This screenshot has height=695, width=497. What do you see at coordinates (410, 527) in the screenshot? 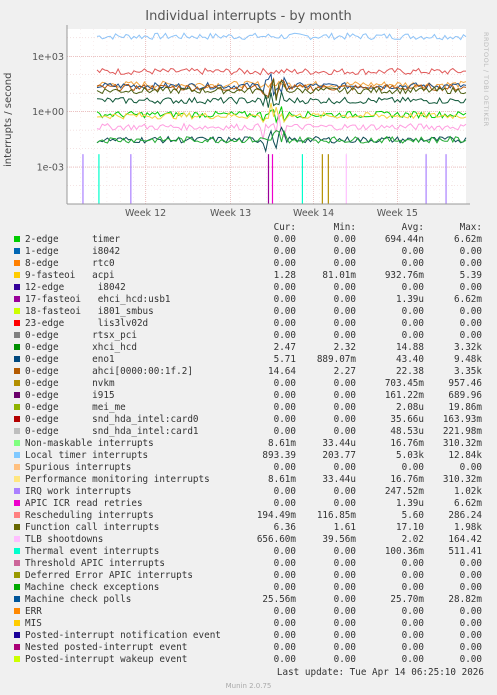
I see `legend-avg-value: 17.10` at bounding box center [410, 527].